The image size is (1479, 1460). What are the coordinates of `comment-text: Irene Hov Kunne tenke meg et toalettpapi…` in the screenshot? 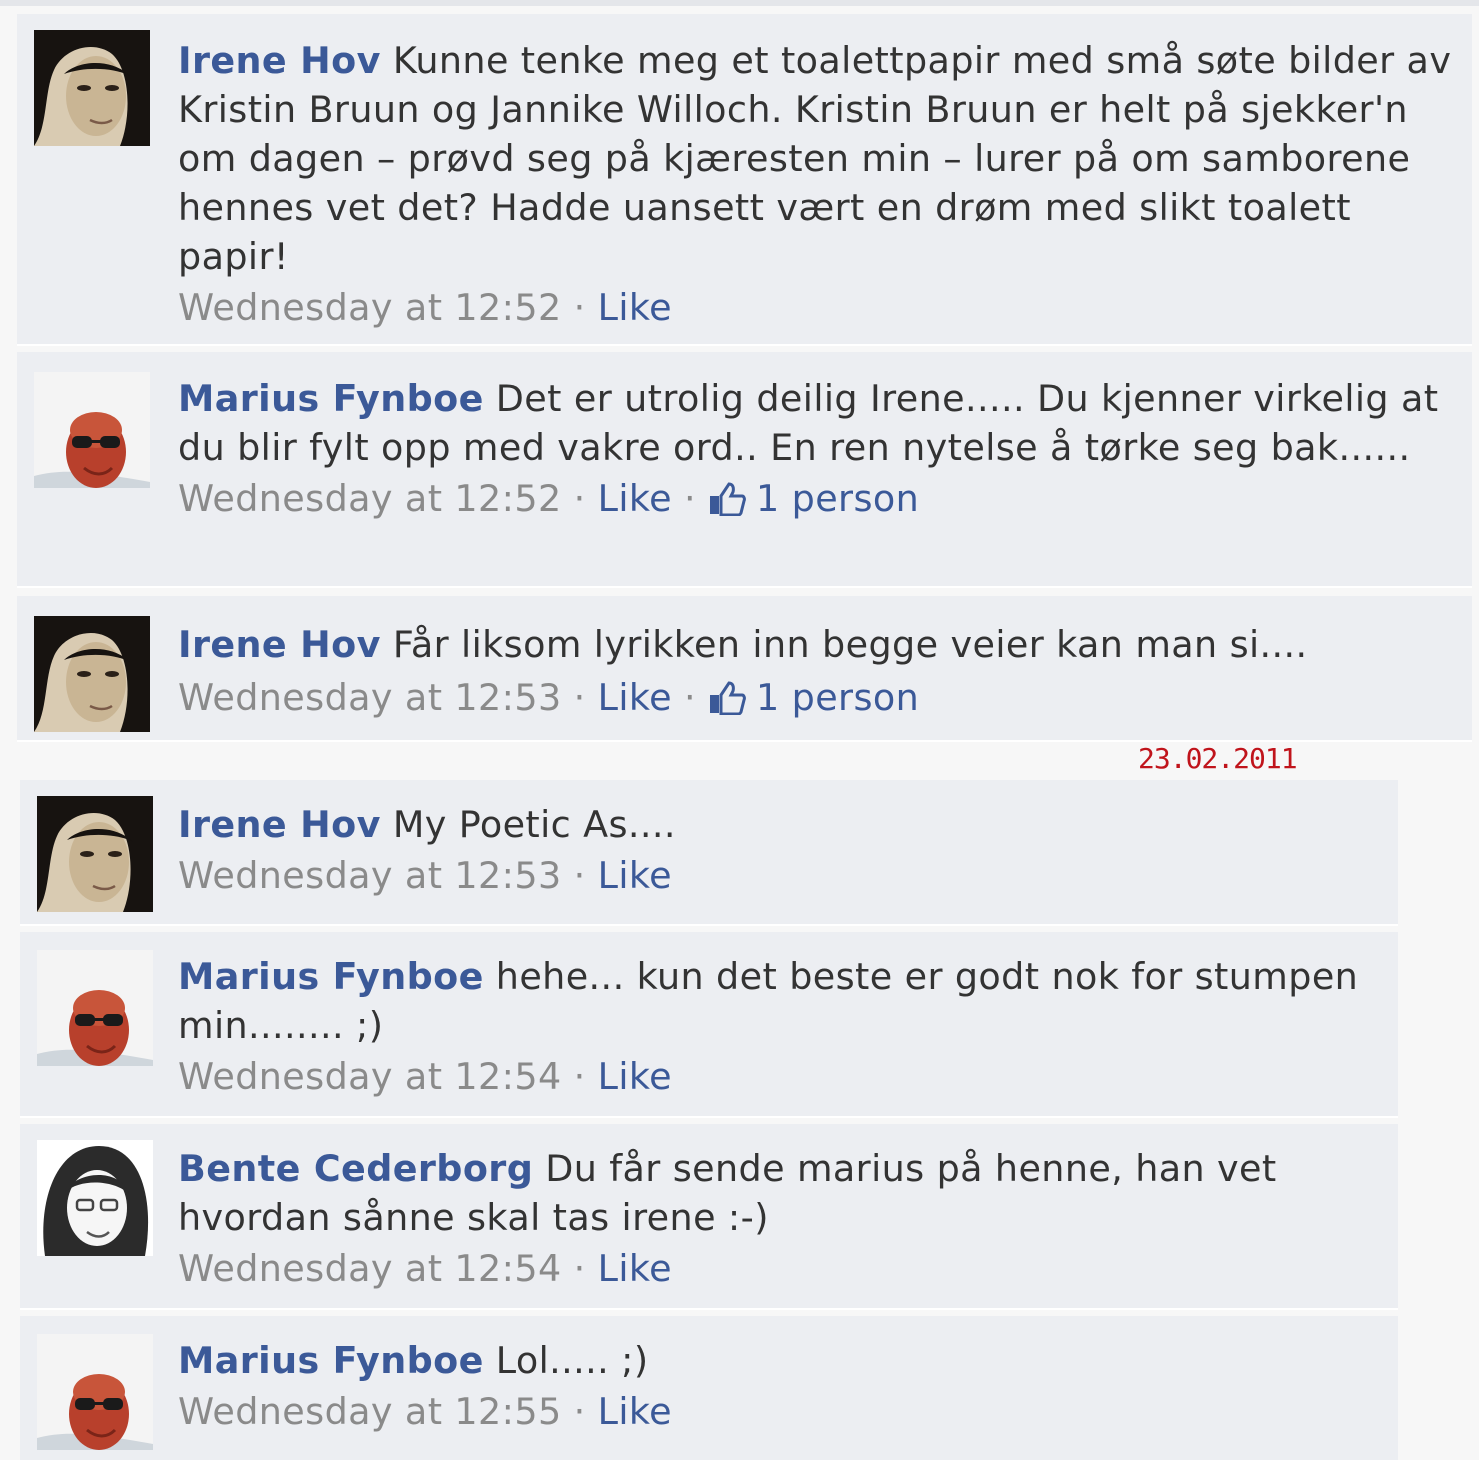 It's located at (815, 158).